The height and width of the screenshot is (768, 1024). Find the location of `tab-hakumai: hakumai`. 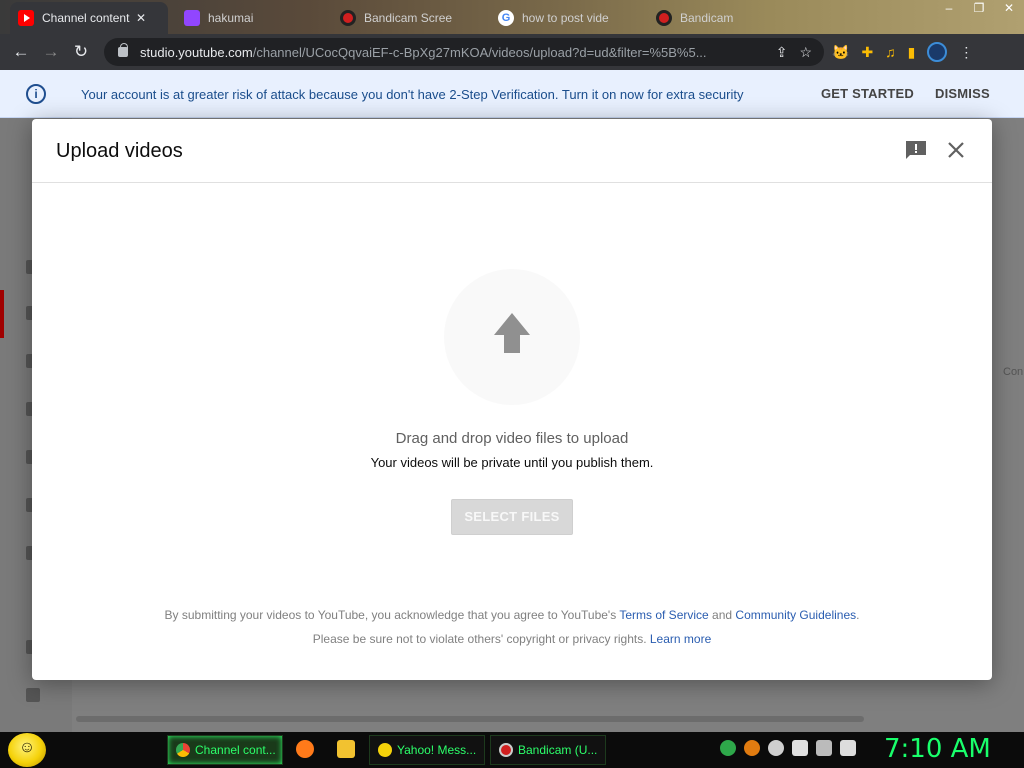

tab-hakumai: hakumai is located at coordinates (251, 18).